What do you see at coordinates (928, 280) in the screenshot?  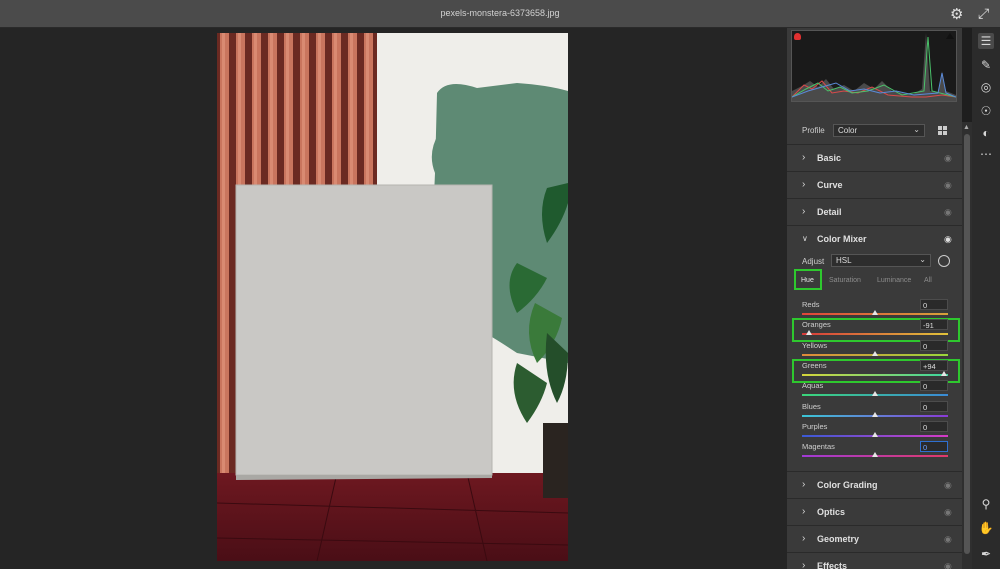 I see `tab-all: All` at bounding box center [928, 280].